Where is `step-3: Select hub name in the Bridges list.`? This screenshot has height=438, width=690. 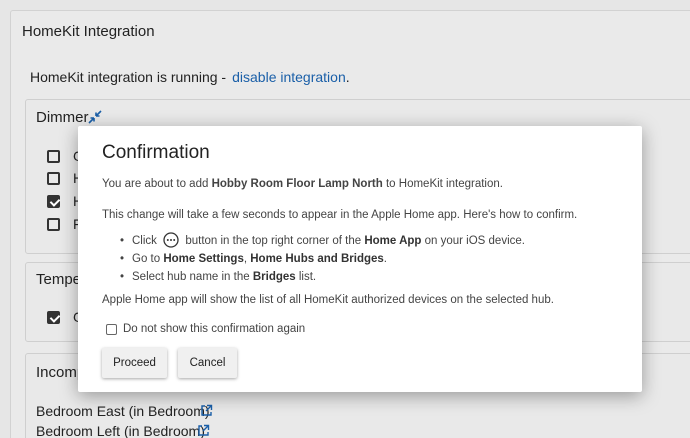
step-3: Select hub name in the Bridges list. is located at coordinates (322, 277).